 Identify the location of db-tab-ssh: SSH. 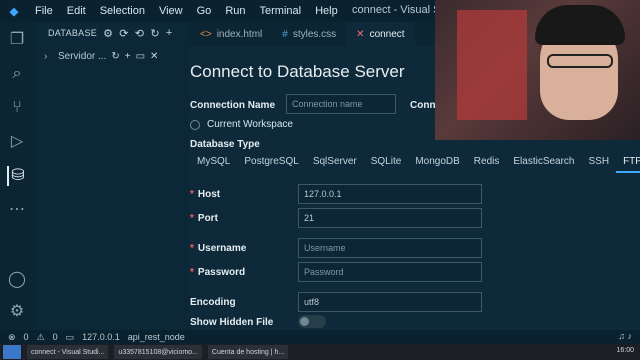
(599, 162).